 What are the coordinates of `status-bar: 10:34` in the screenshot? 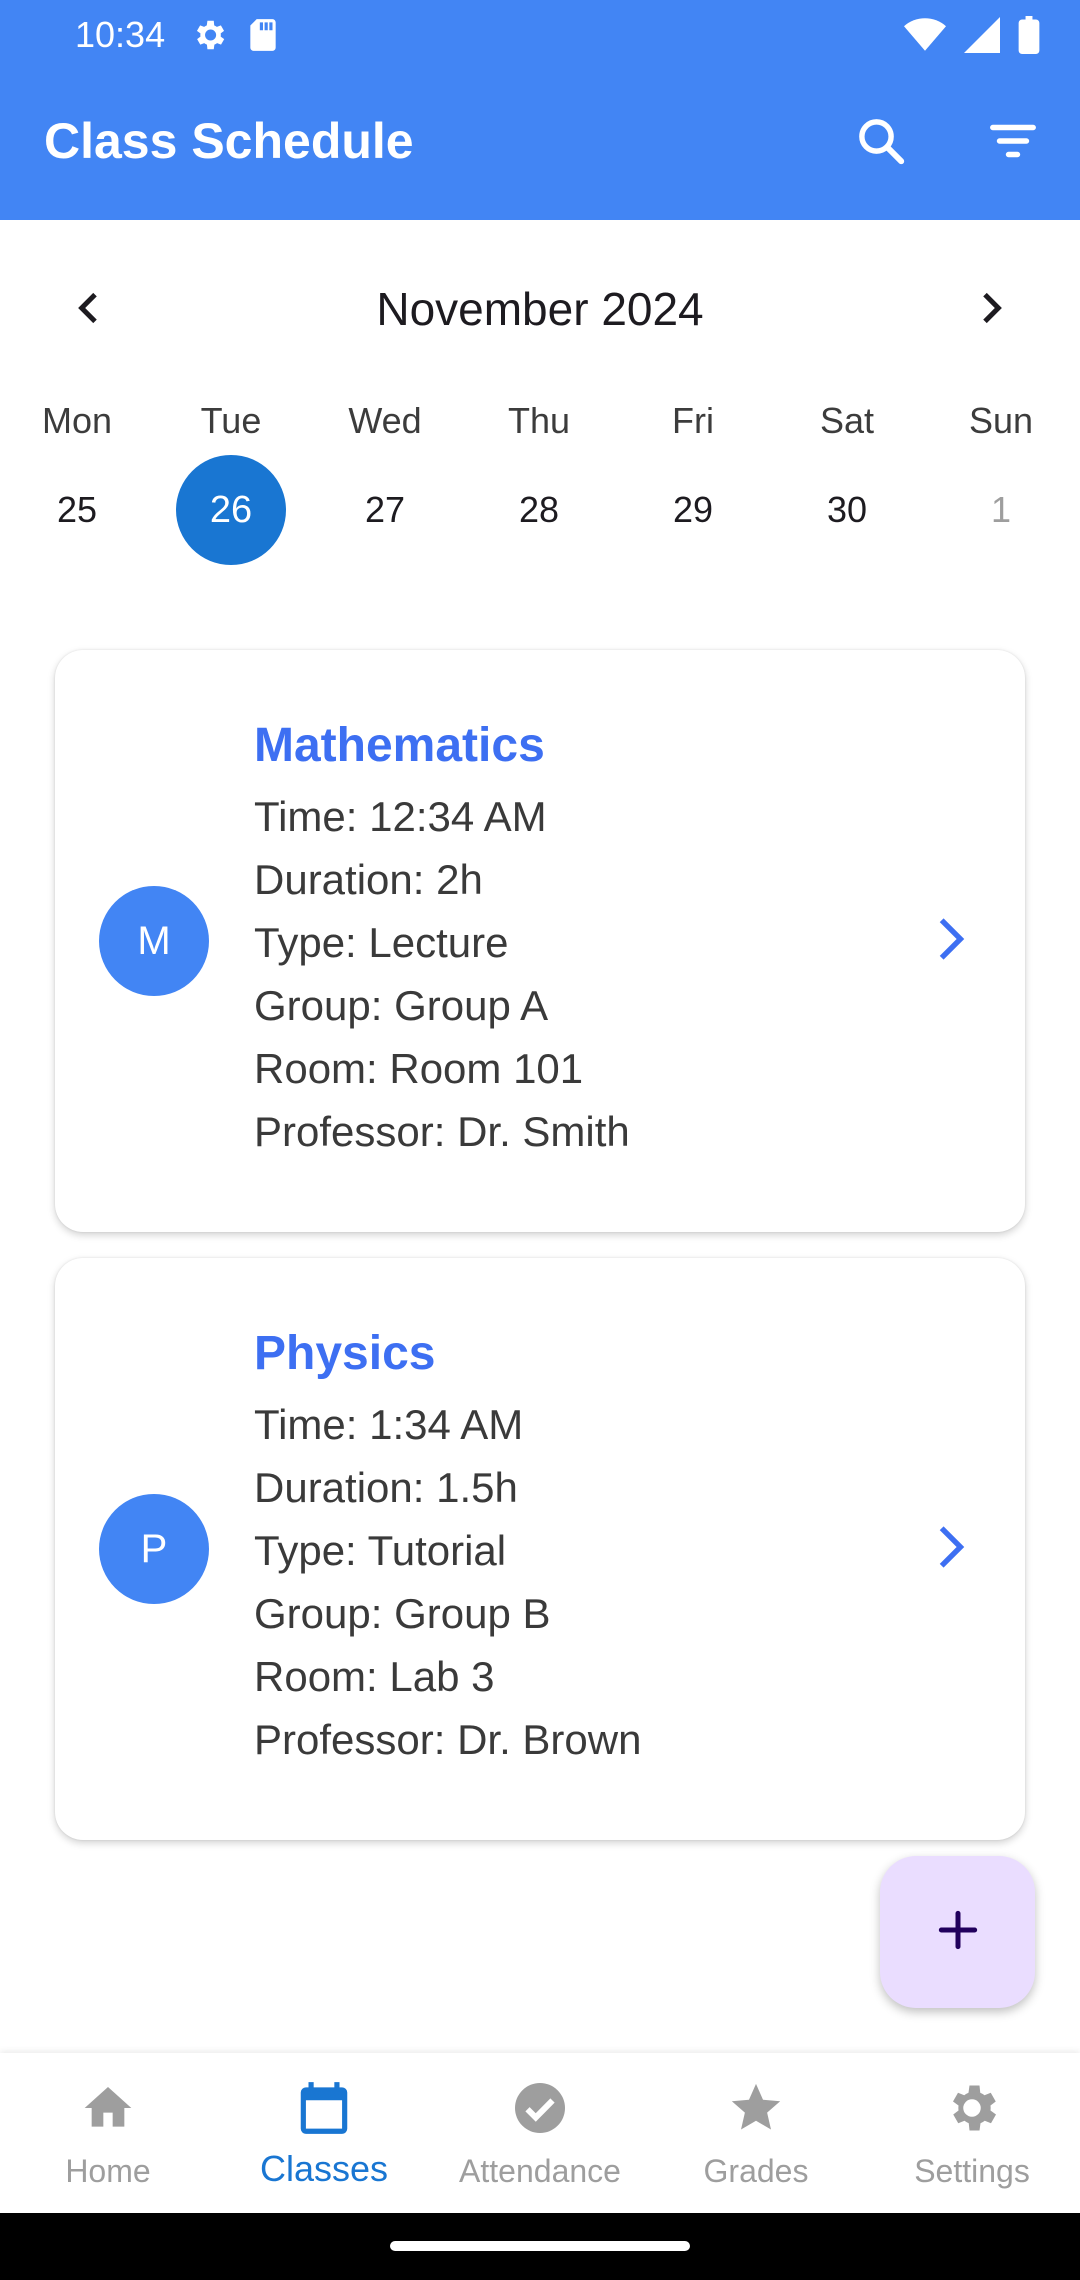 It's located at (540, 35).